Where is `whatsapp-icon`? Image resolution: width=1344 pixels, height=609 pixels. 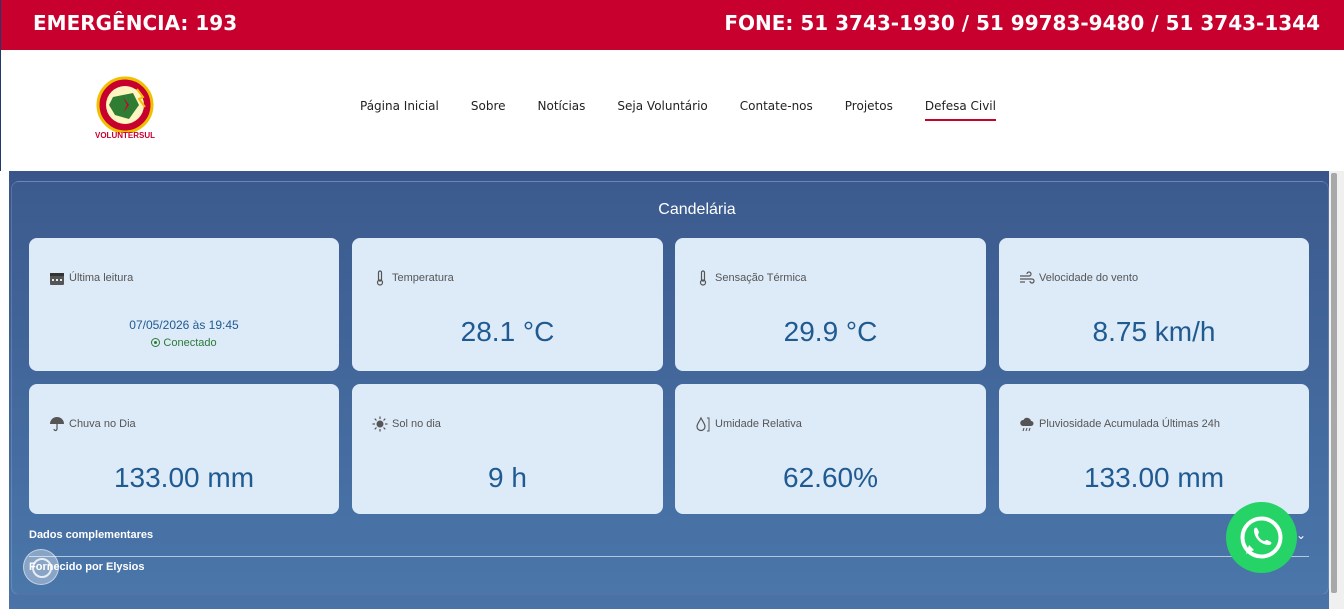 whatsapp-icon is located at coordinates (1261, 537).